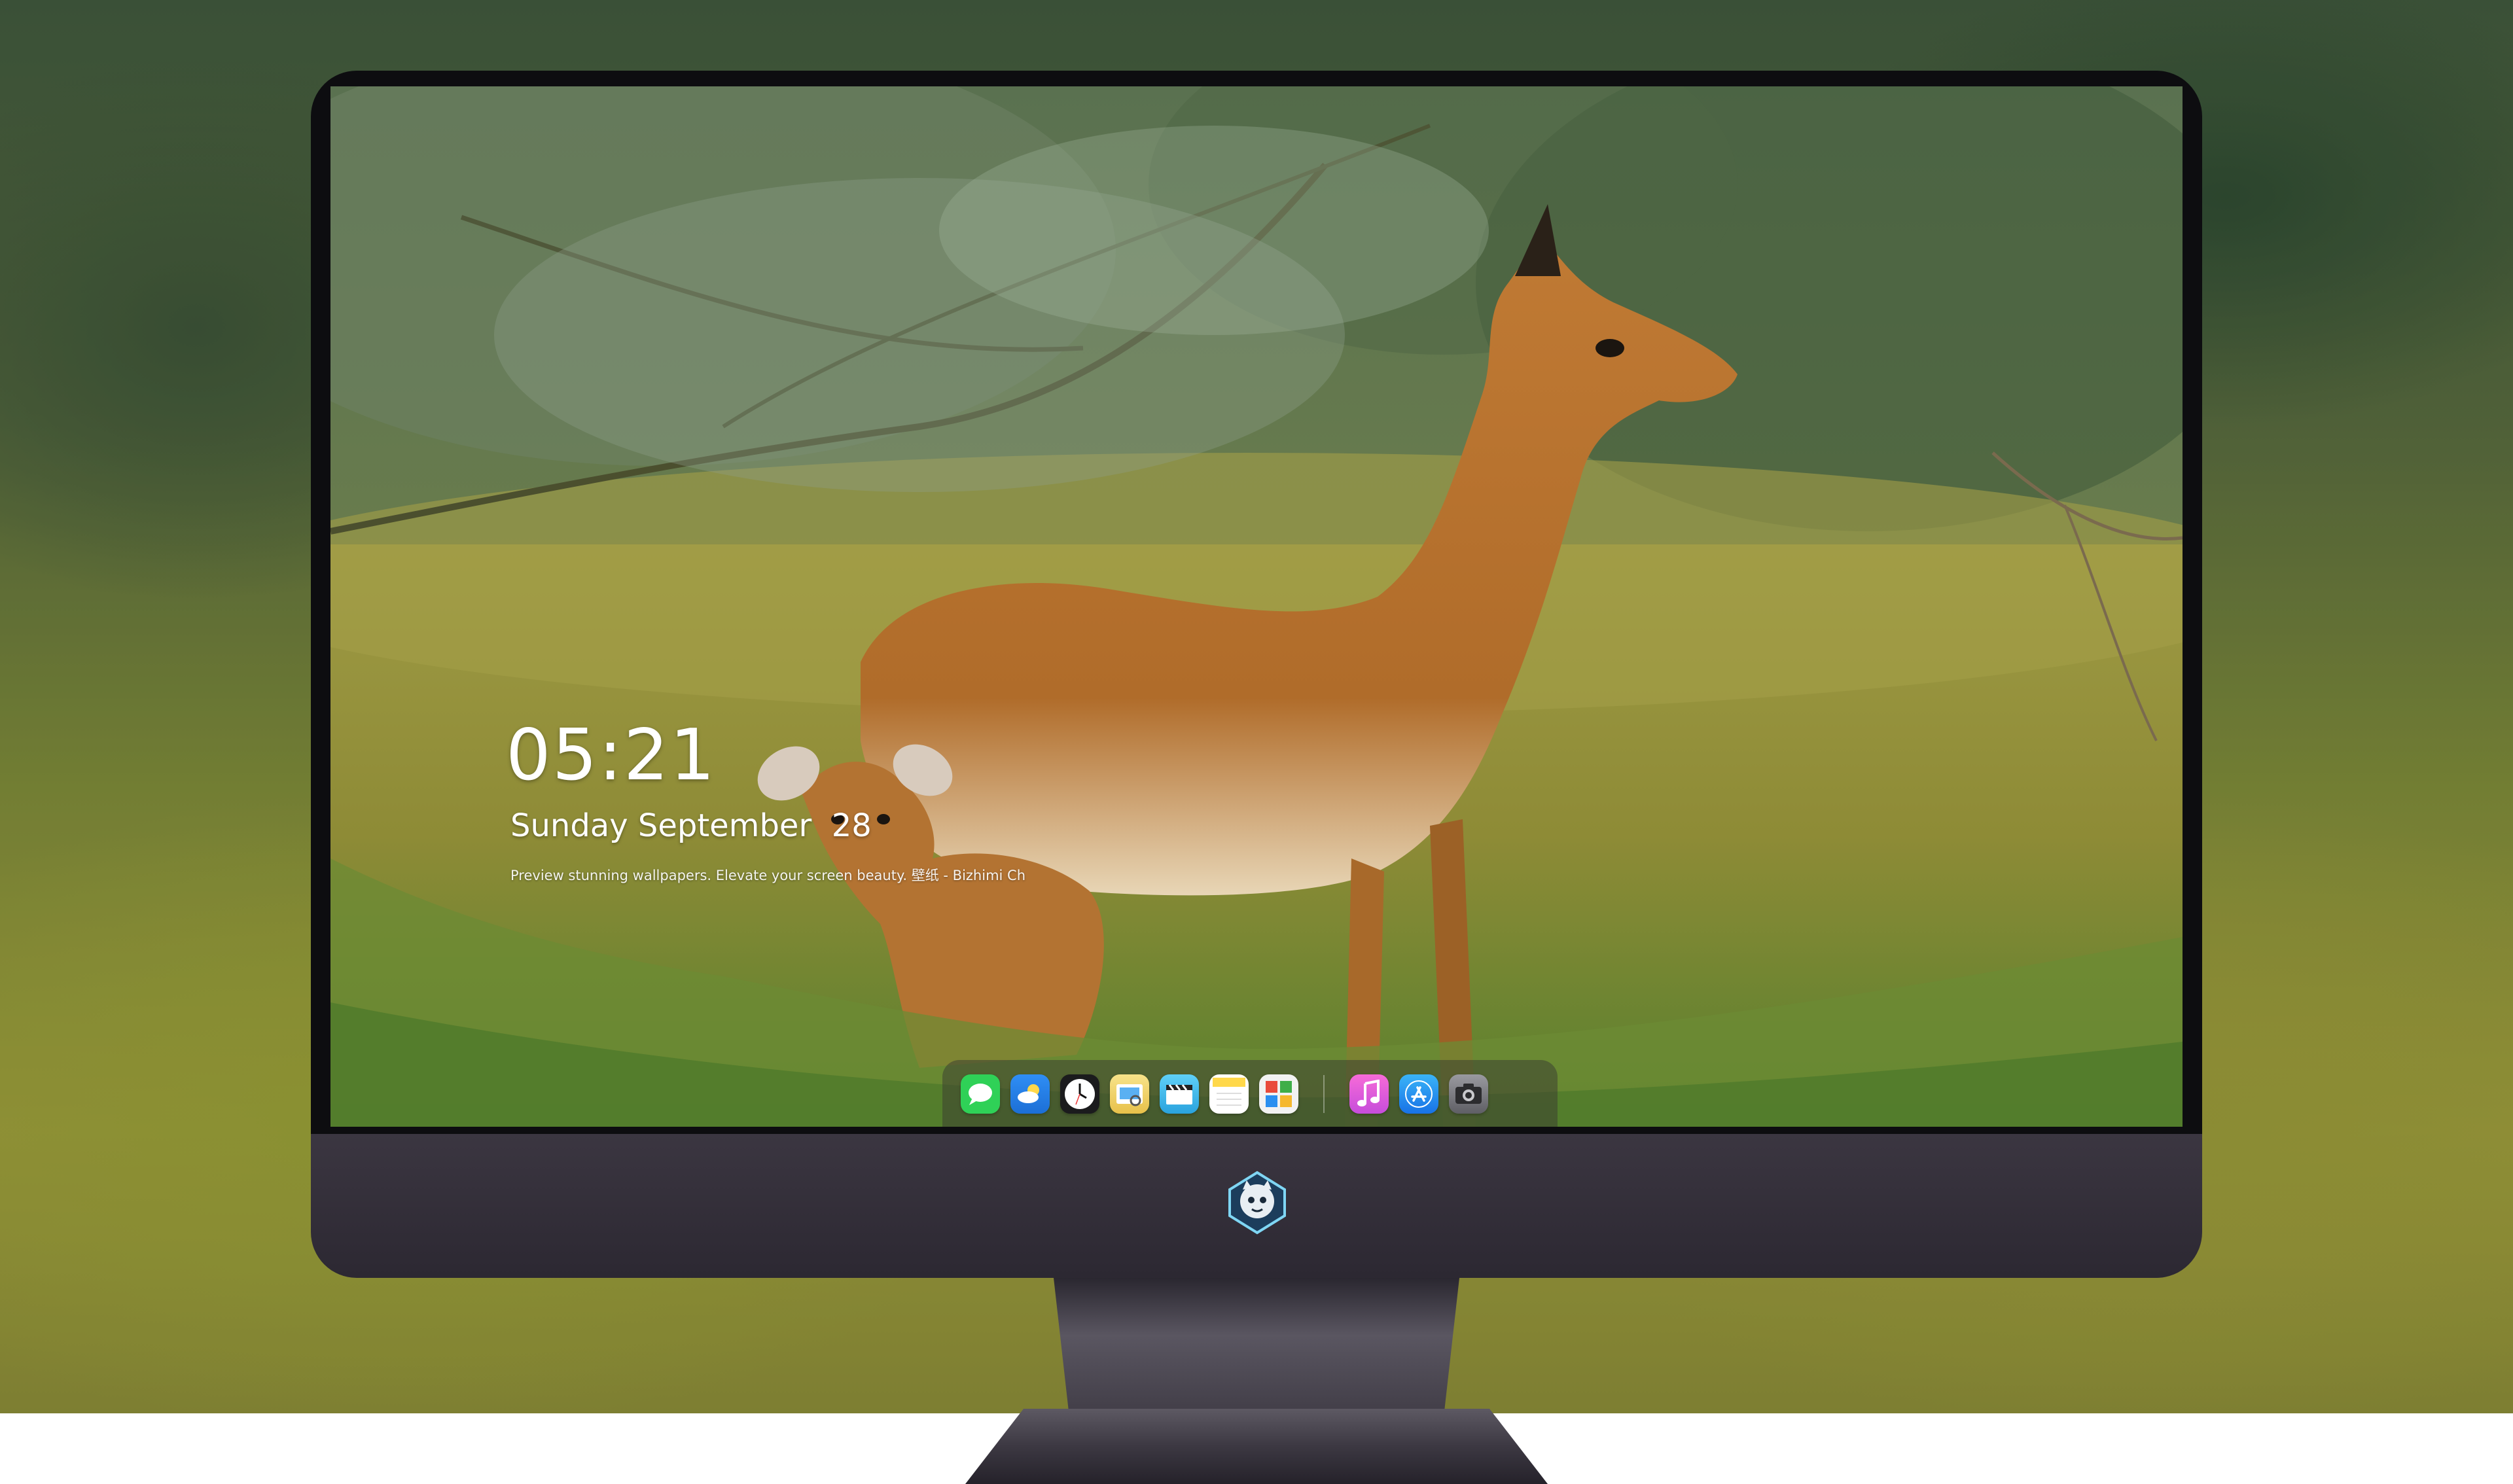 This screenshot has height=1484, width=2513. What do you see at coordinates (1179, 1094) in the screenshot?
I see `clapperboard-icon` at bounding box center [1179, 1094].